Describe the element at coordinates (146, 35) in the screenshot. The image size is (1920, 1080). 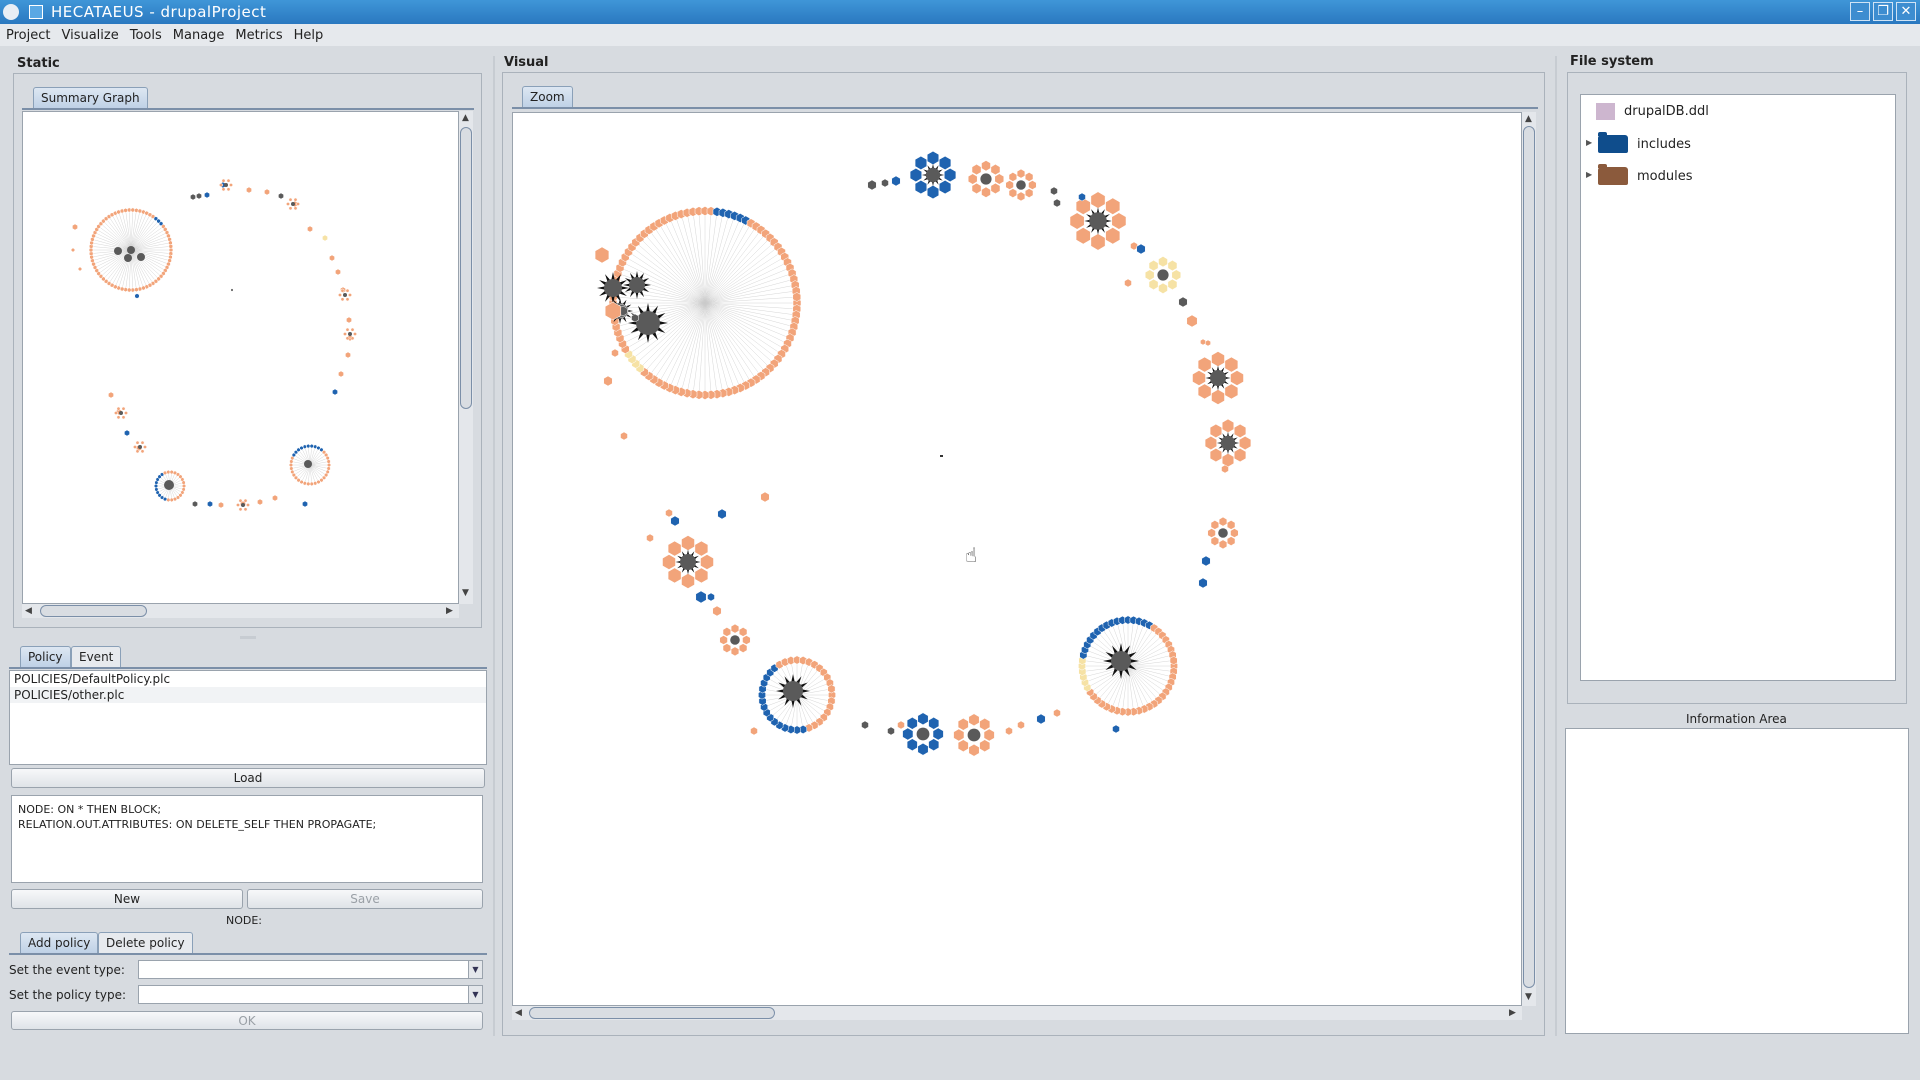
I see `menu-tools: Tools` at that location.